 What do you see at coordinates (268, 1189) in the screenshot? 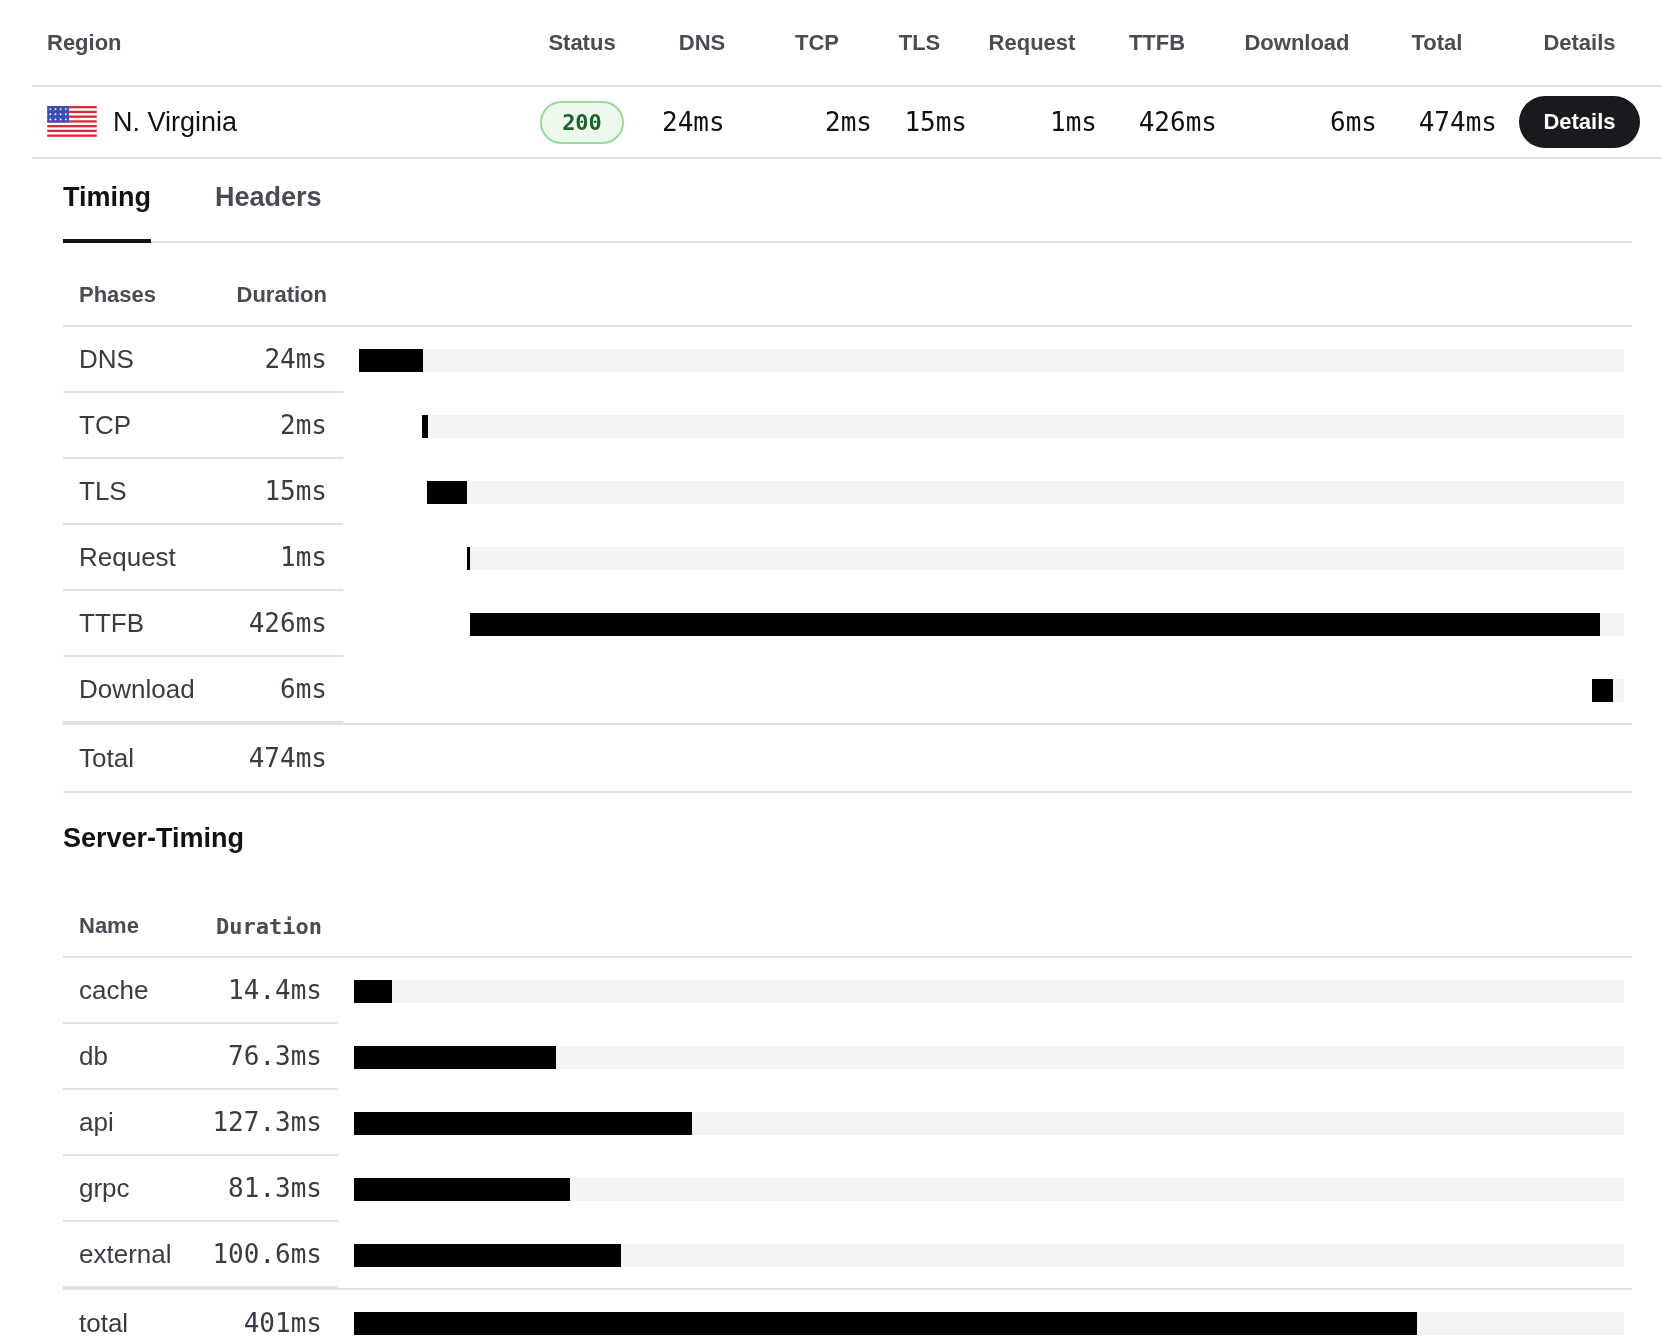
I see `table-cell: 81.3ms` at bounding box center [268, 1189].